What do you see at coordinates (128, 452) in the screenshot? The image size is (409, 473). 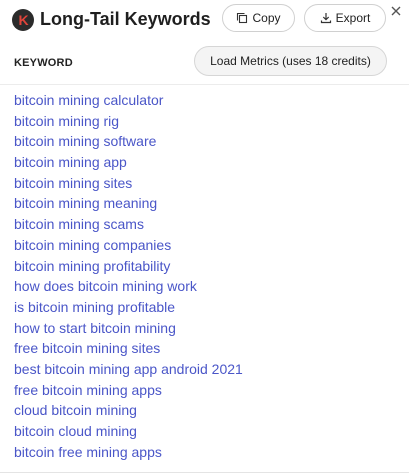 I see `keyword-item: bitcoin free mining apps` at bounding box center [128, 452].